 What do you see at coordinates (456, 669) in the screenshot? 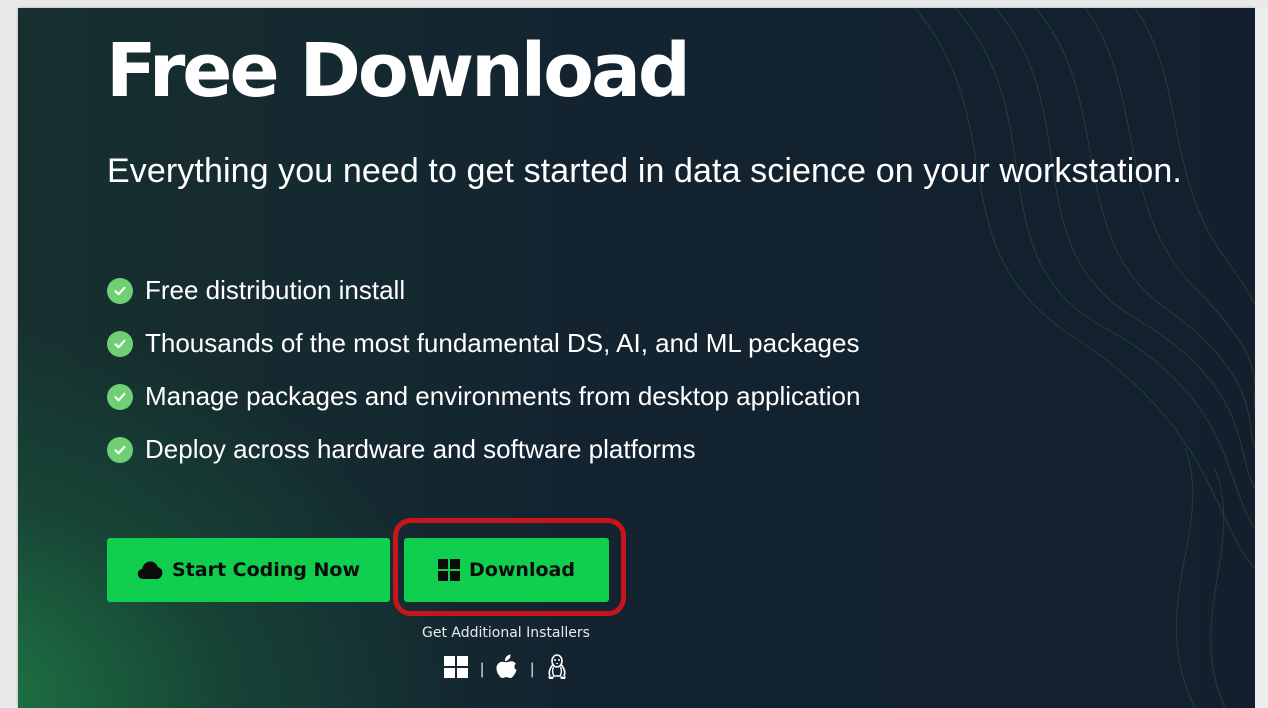
I see `windows-installer-icon` at bounding box center [456, 669].